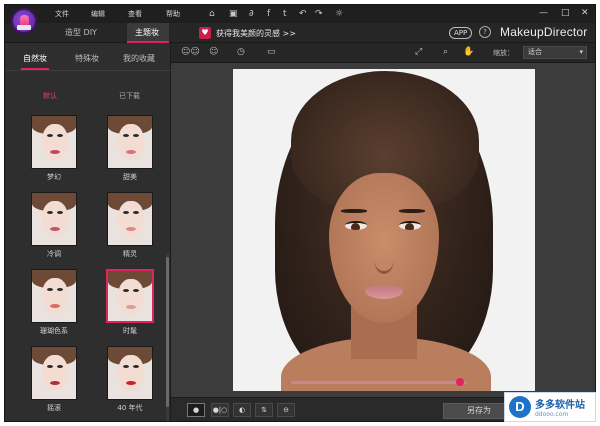  Describe the element at coordinates (286, 410) in the screenshot. I see `horizontal-split-button: ⊖` at that location.